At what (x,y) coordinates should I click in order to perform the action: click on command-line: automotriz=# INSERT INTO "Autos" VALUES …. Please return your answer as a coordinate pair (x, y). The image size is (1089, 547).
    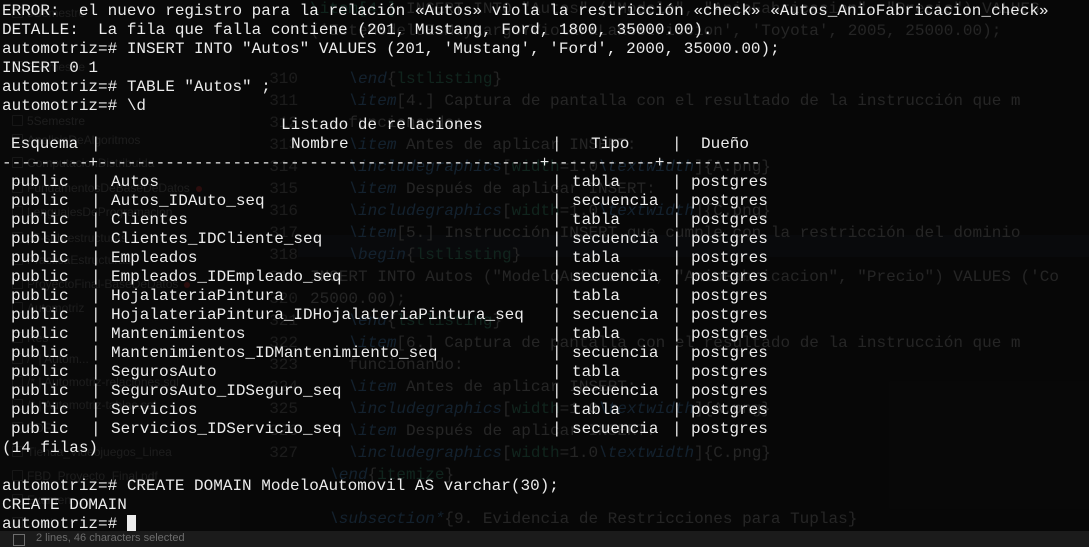
    Looking at the image, I should click on (391, 49).